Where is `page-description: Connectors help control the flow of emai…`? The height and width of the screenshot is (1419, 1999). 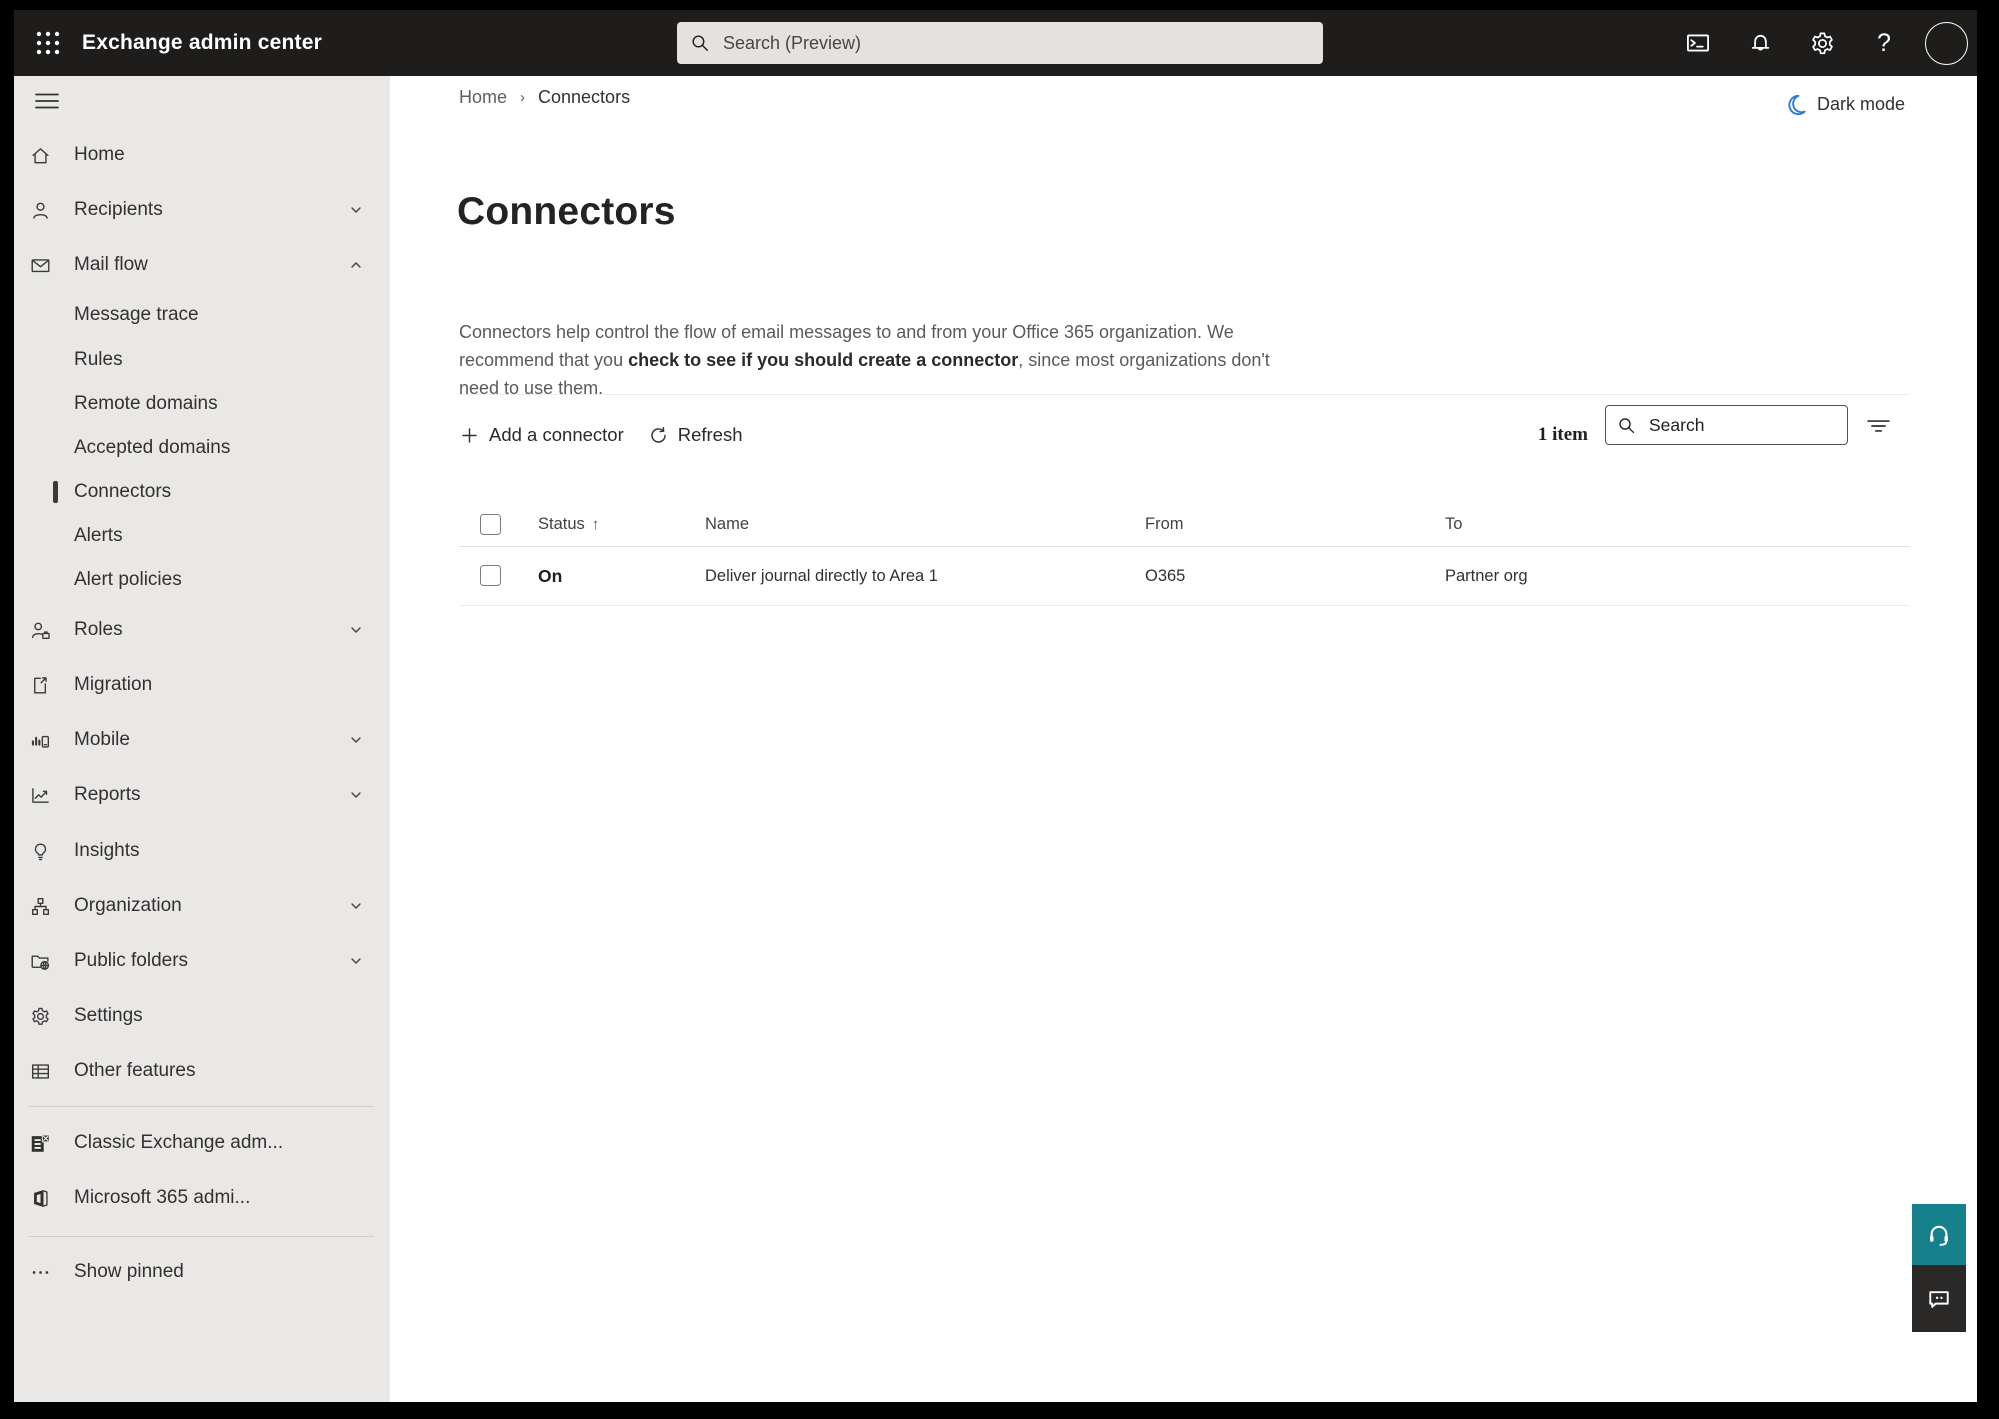 page-description: Connectors help control the flow of emai… is located at coordinates (883, 360).